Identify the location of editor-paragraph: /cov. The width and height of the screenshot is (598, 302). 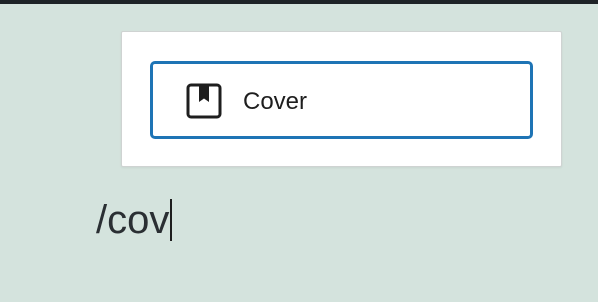
(134, 220).